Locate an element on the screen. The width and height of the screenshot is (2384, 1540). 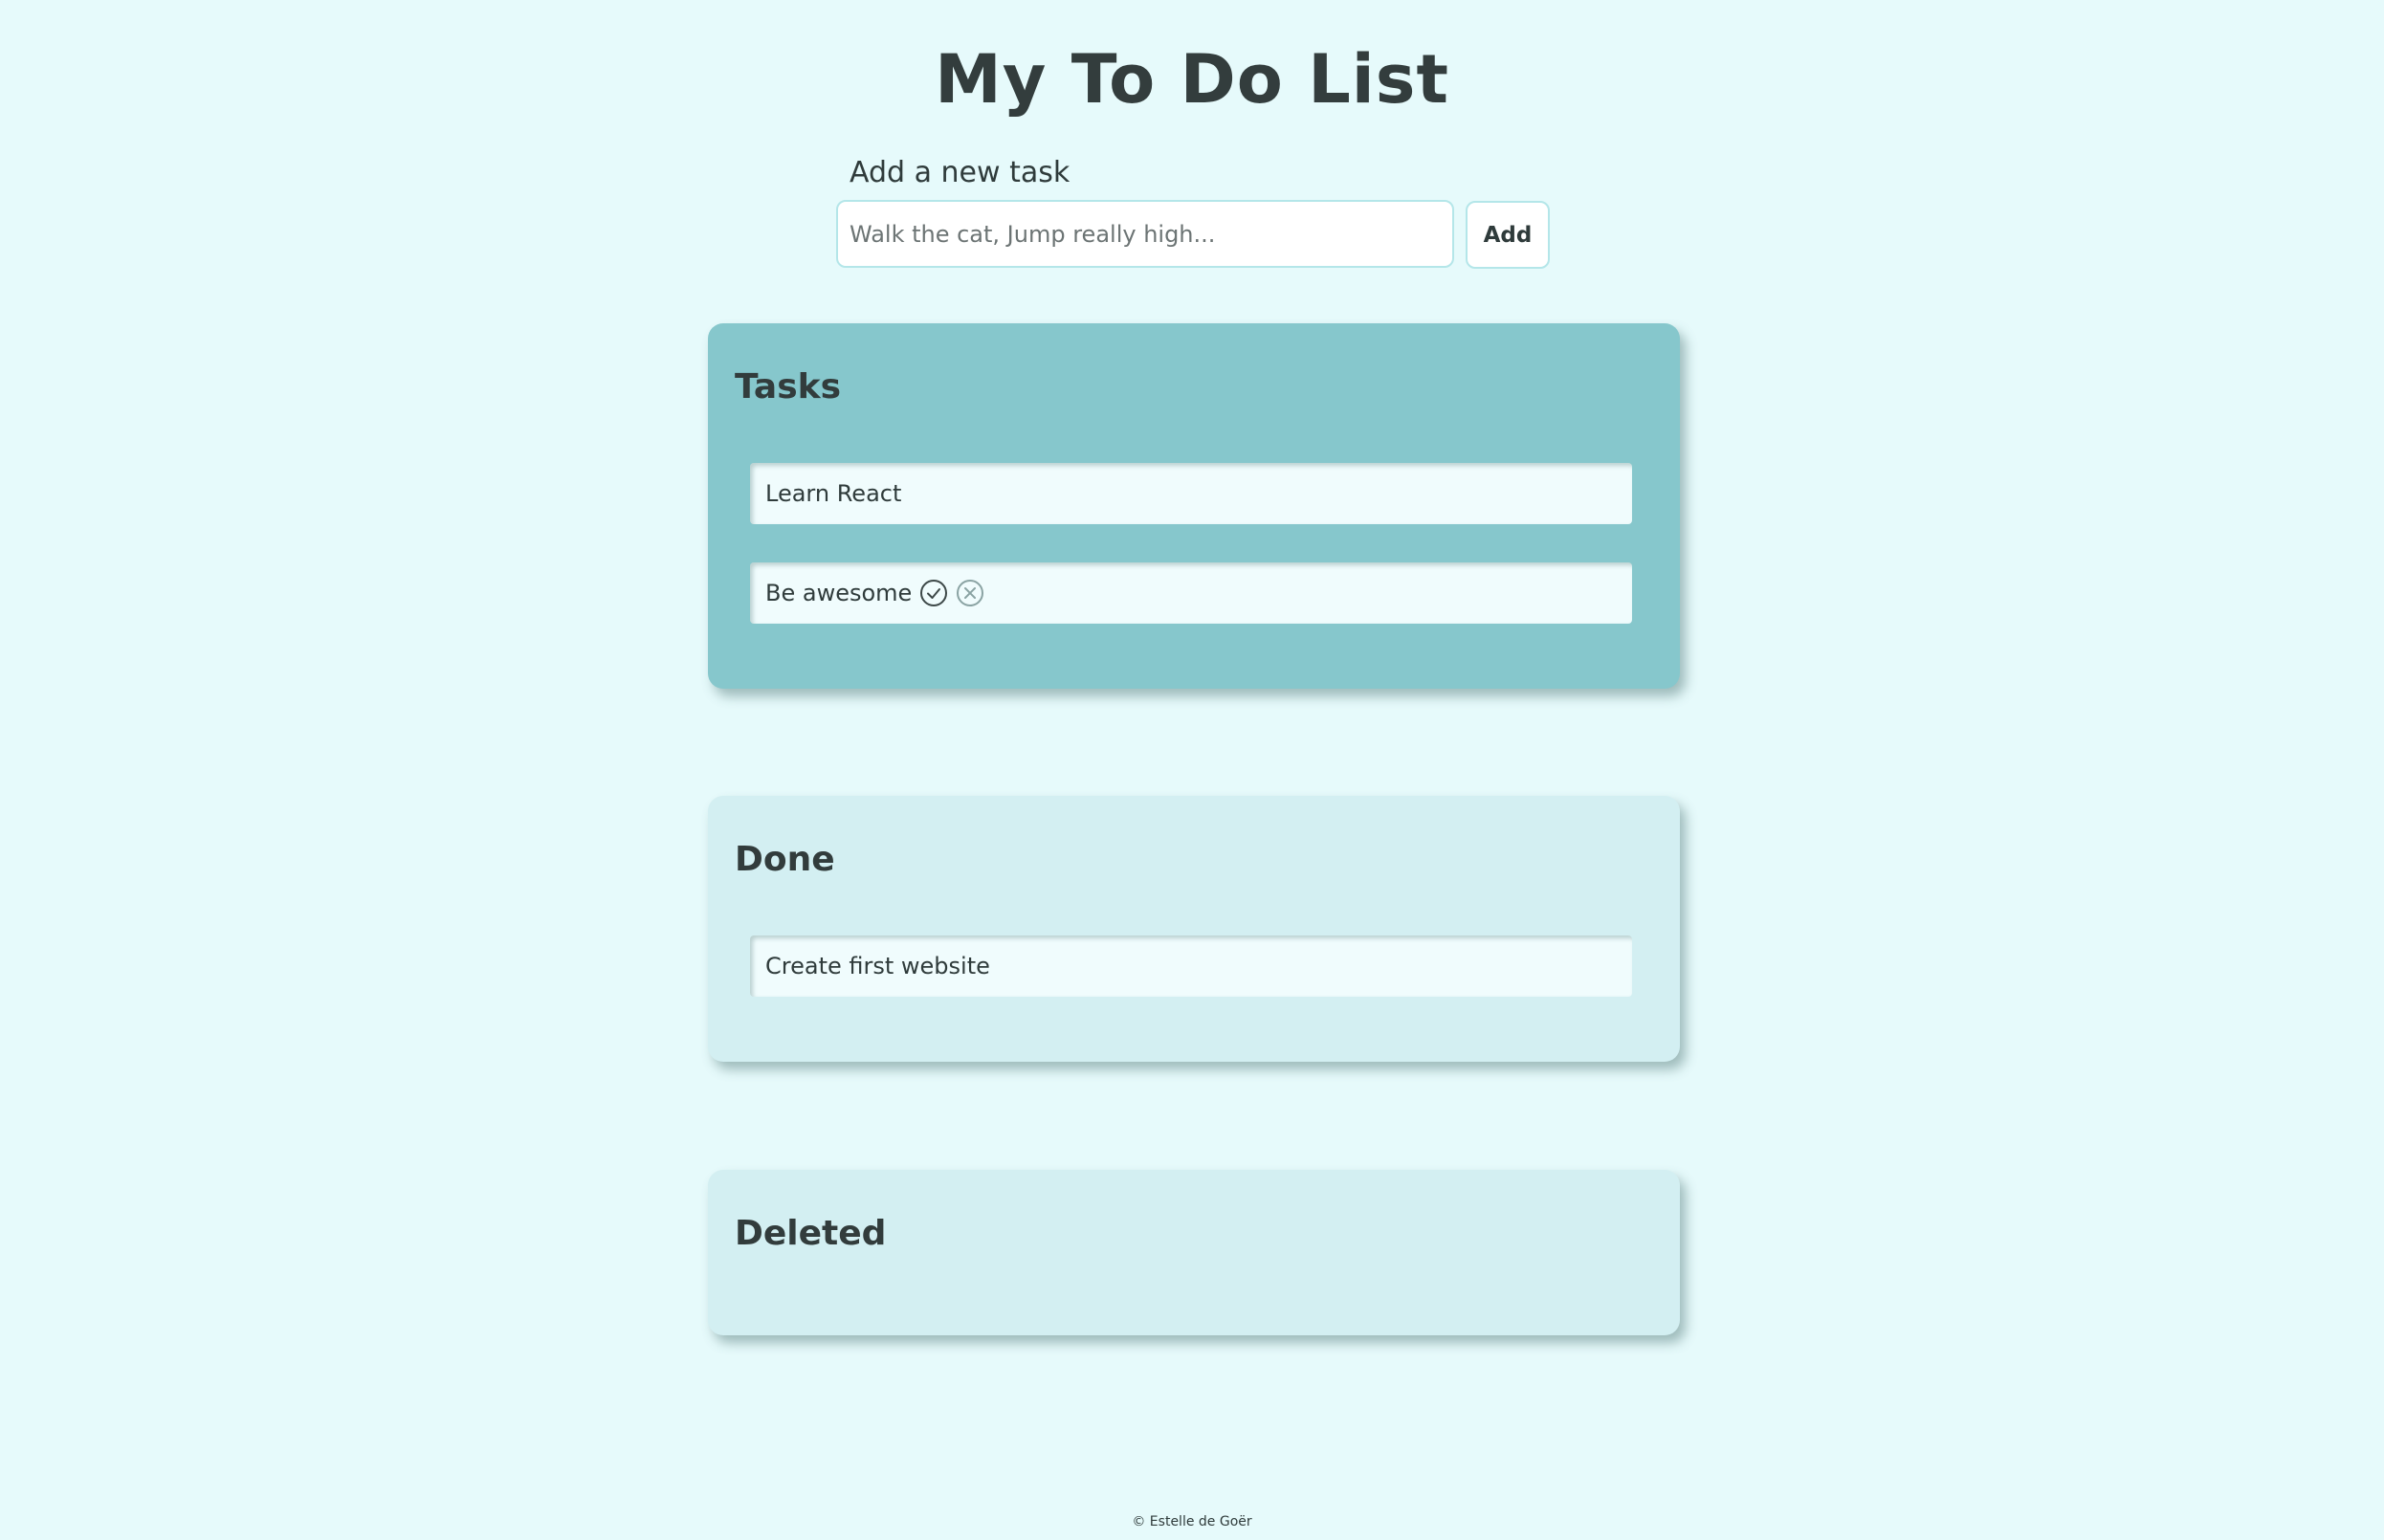
add-button: Add is located at coordinates (1508, 235).